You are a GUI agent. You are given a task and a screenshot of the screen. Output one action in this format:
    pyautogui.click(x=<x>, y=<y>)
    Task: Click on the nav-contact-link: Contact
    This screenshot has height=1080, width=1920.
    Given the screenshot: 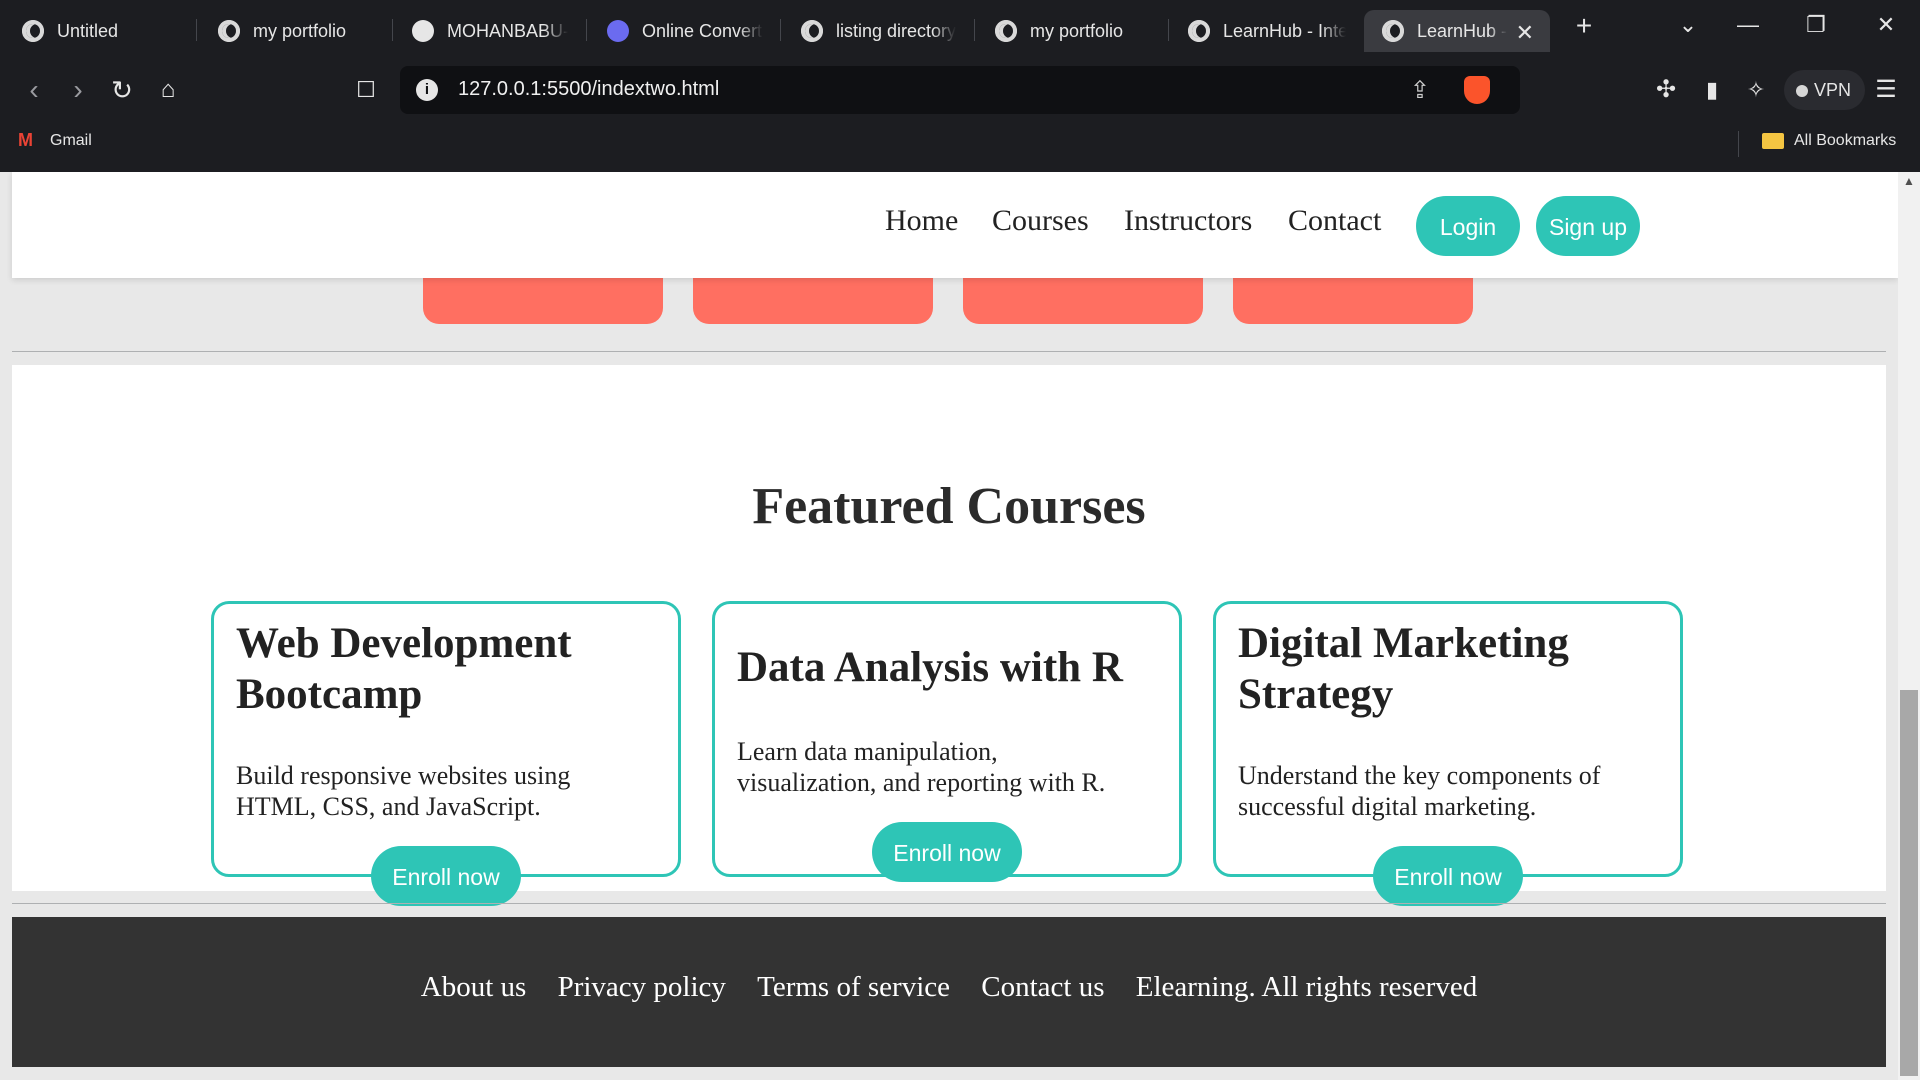 What is the action you would take?
    pyautogui.click(x=1334, y=221)
    